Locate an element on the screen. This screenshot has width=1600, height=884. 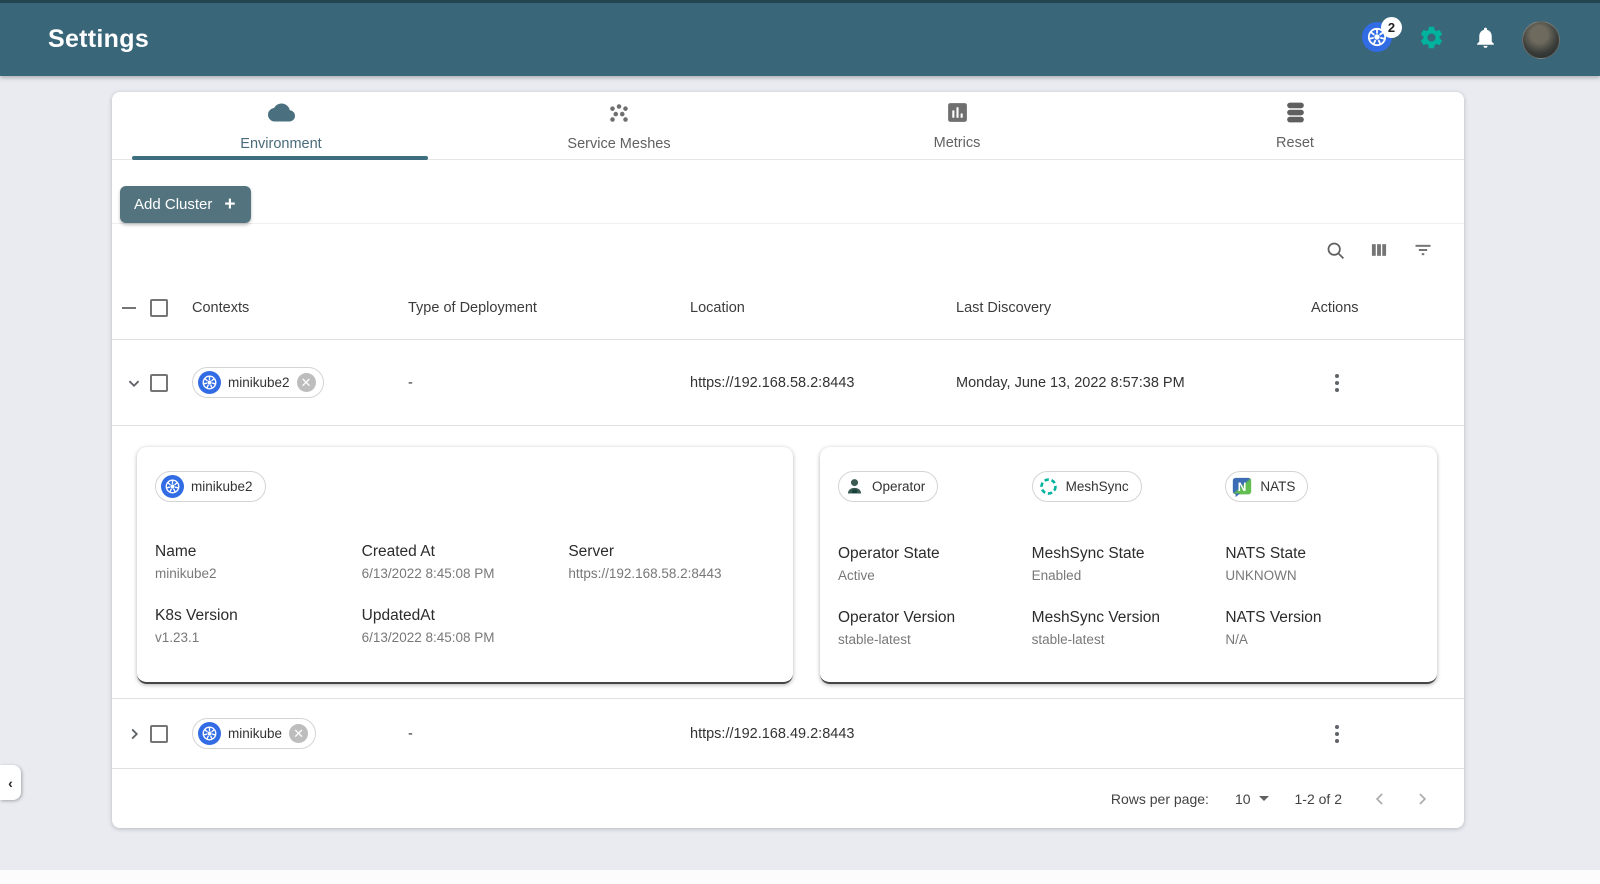
field-operator-version: Operator Version stable-latest is located at coordinates (897, 627).